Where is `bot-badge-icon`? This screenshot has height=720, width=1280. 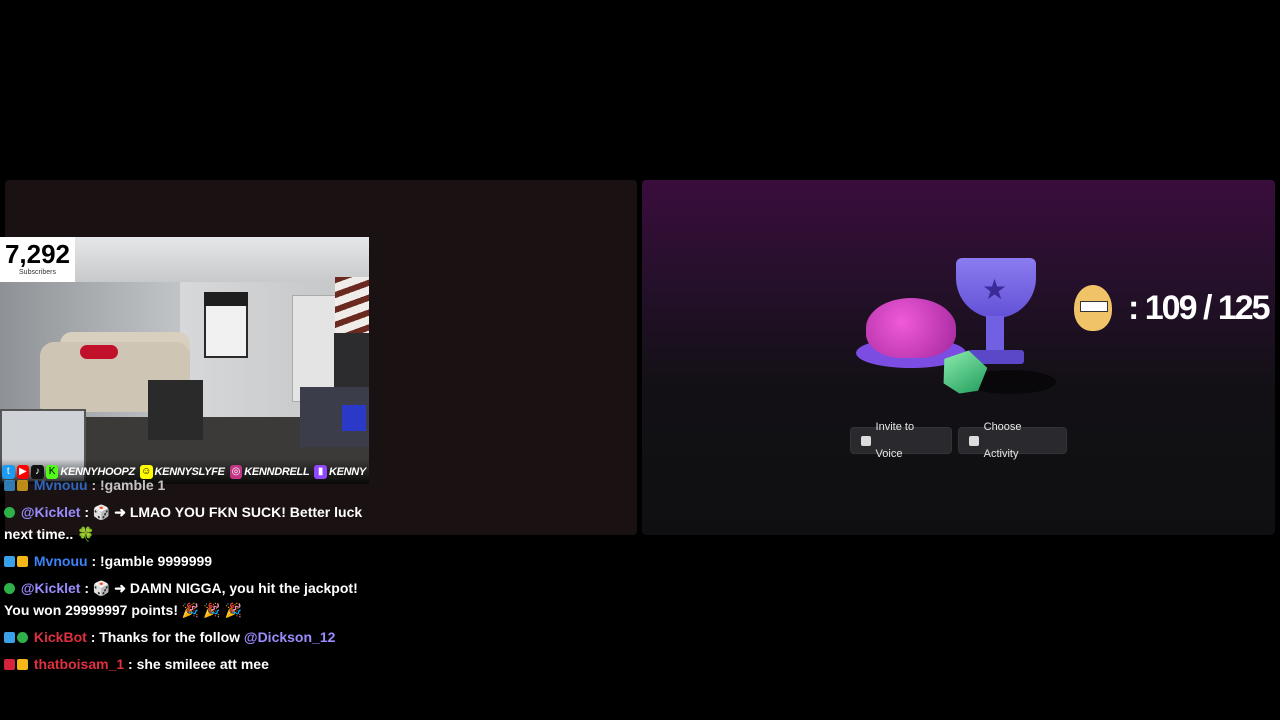
bot-badge-icon is located at coordinates (9, 637).